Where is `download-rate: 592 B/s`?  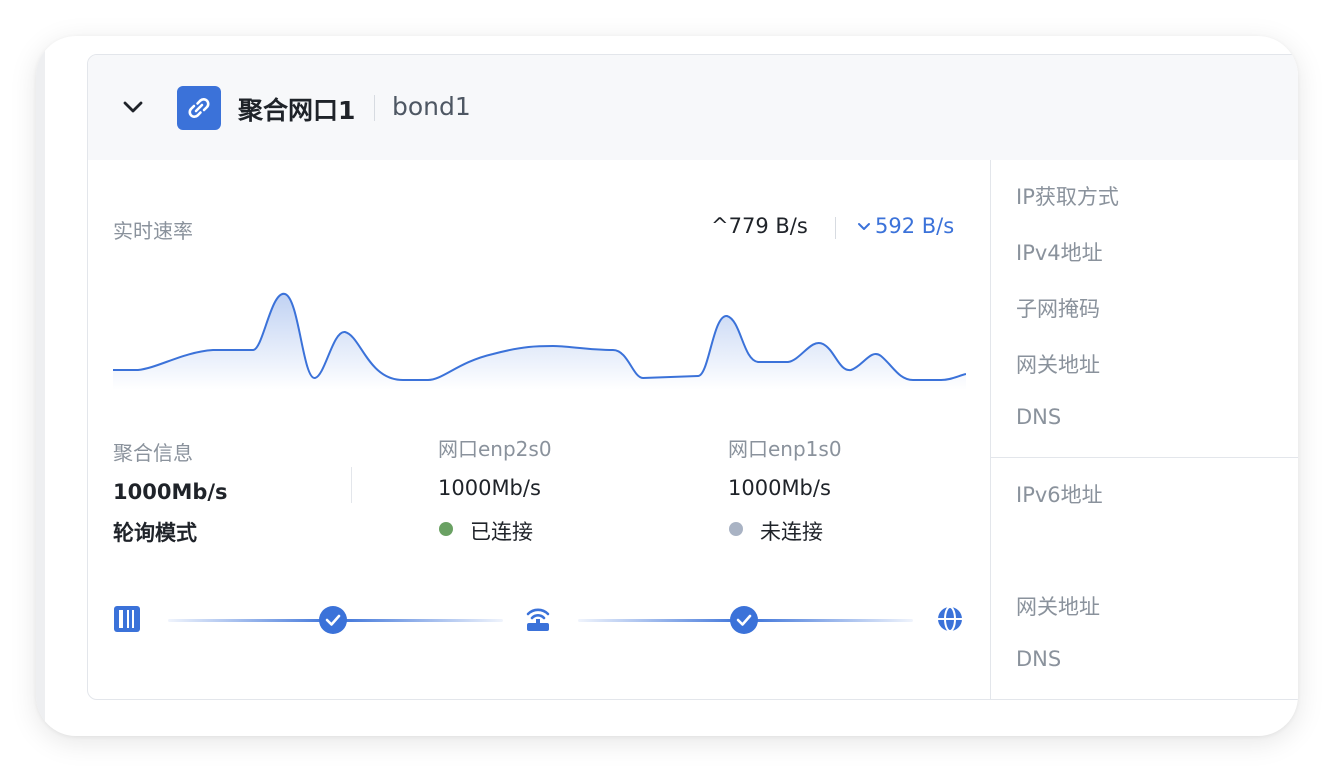 download-rate: 592 B/s is located at coordinates (905, 226).